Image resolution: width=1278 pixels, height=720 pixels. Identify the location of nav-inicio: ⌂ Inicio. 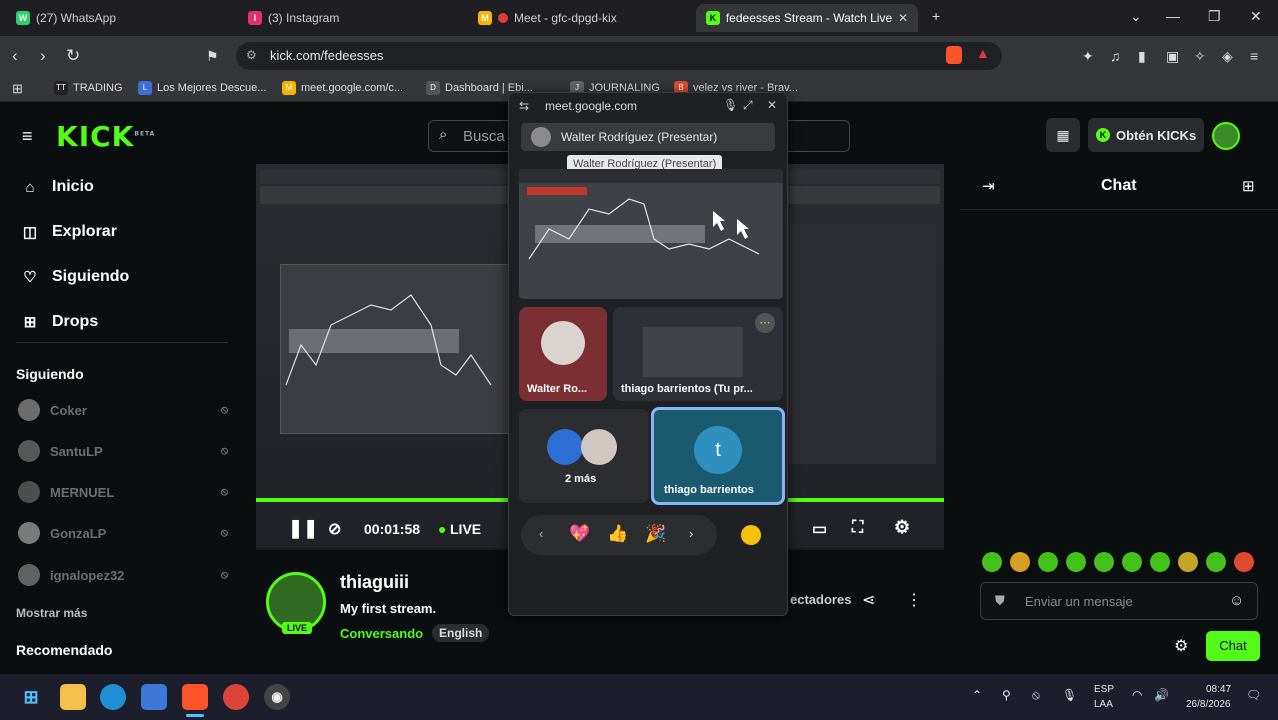
(57, 187).